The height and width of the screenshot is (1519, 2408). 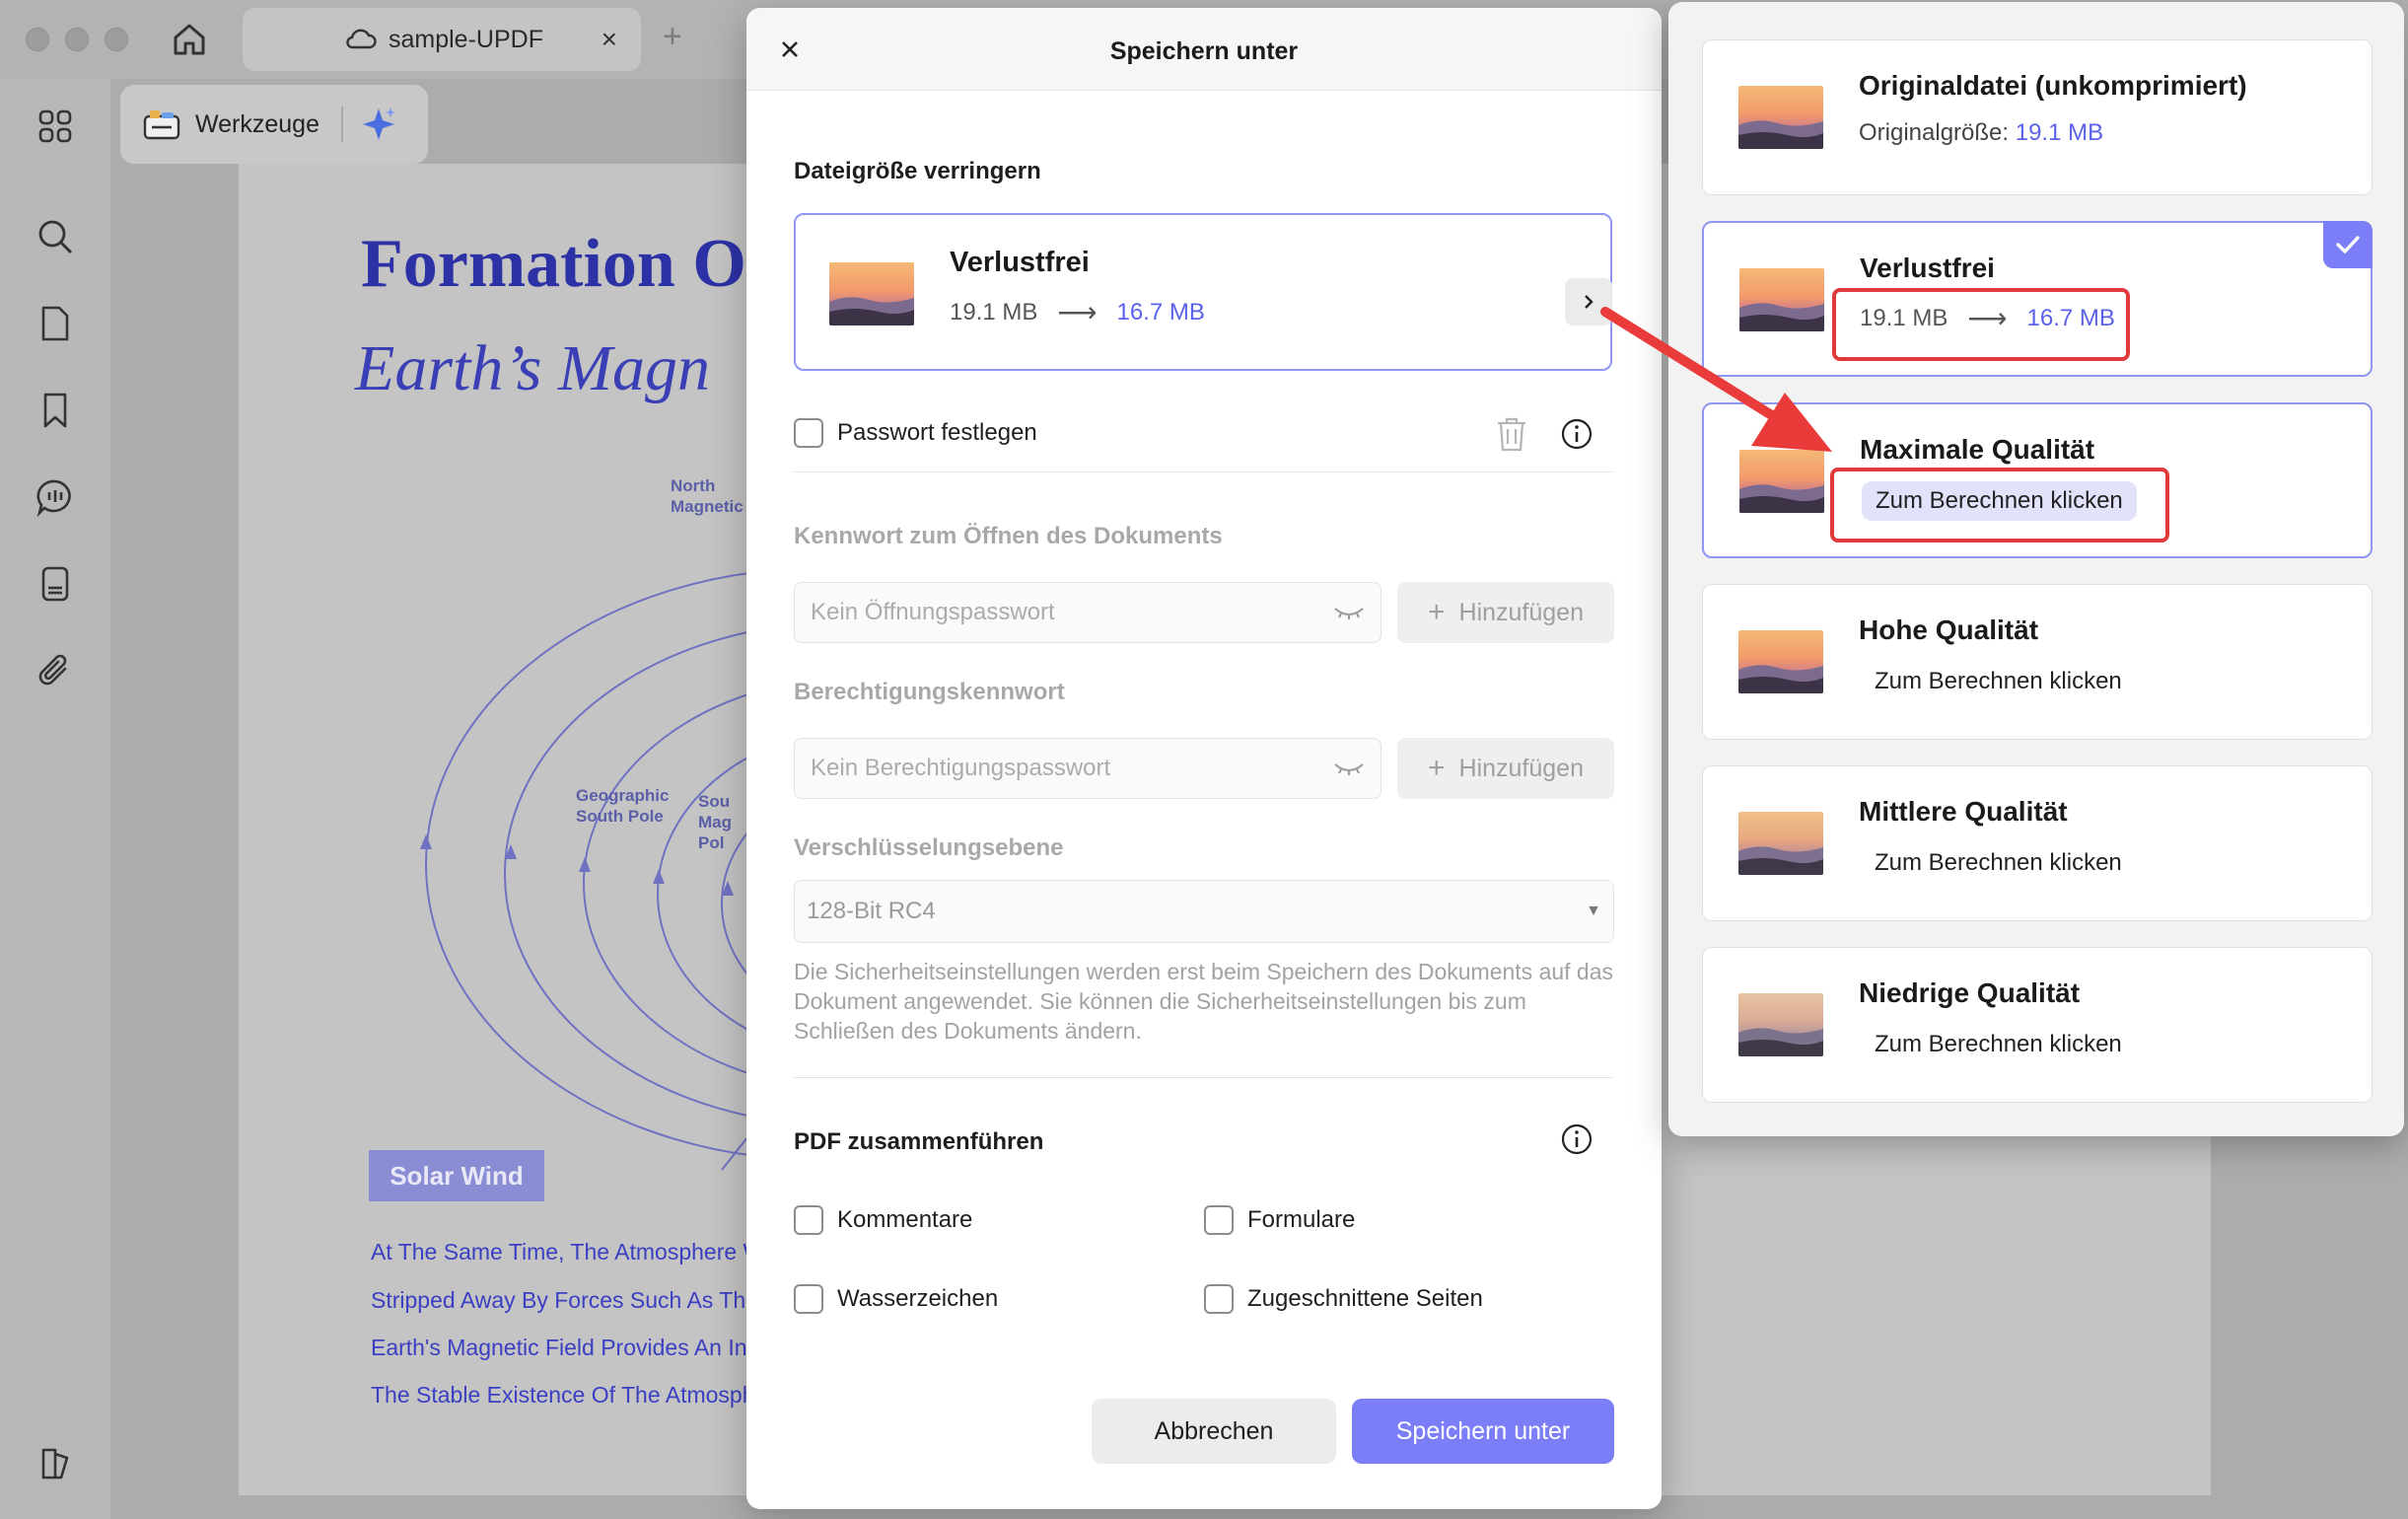 I want to click on chevron-right-icon, so click(x=1589, y=302).